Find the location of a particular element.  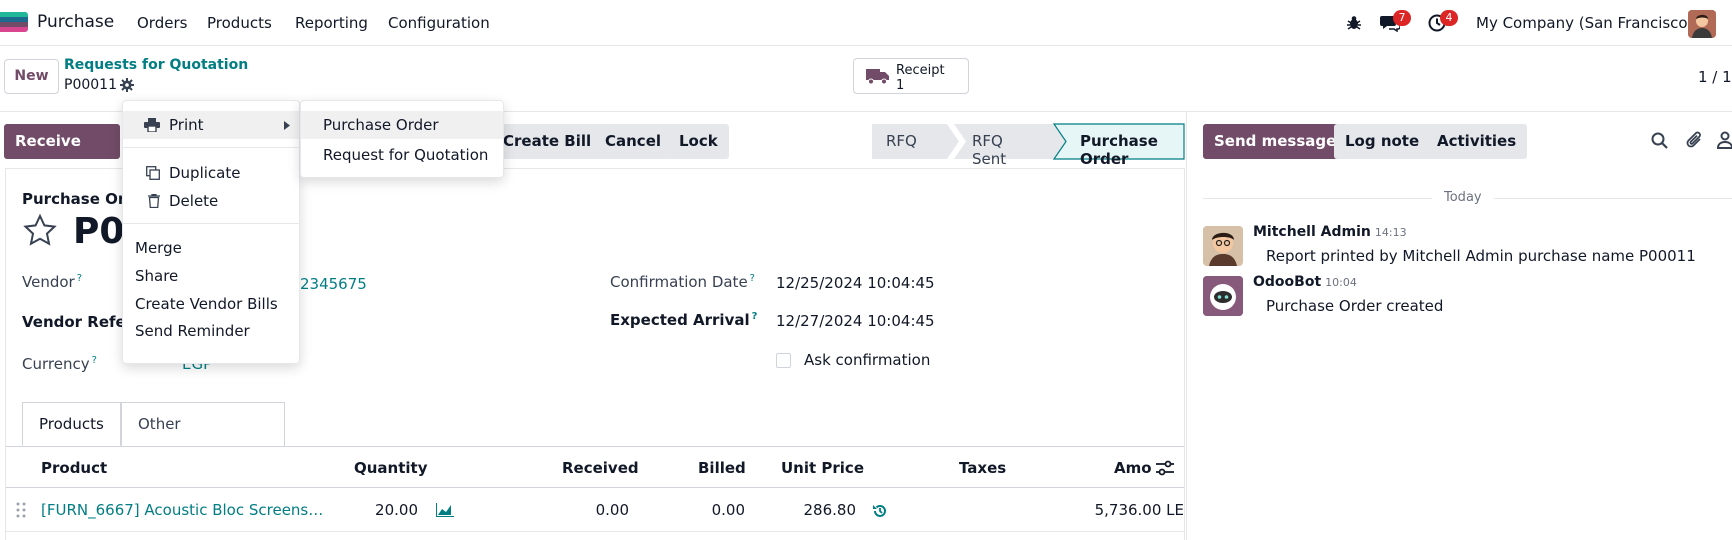

currency-label: Currency? is located at coordinates (59, 364).